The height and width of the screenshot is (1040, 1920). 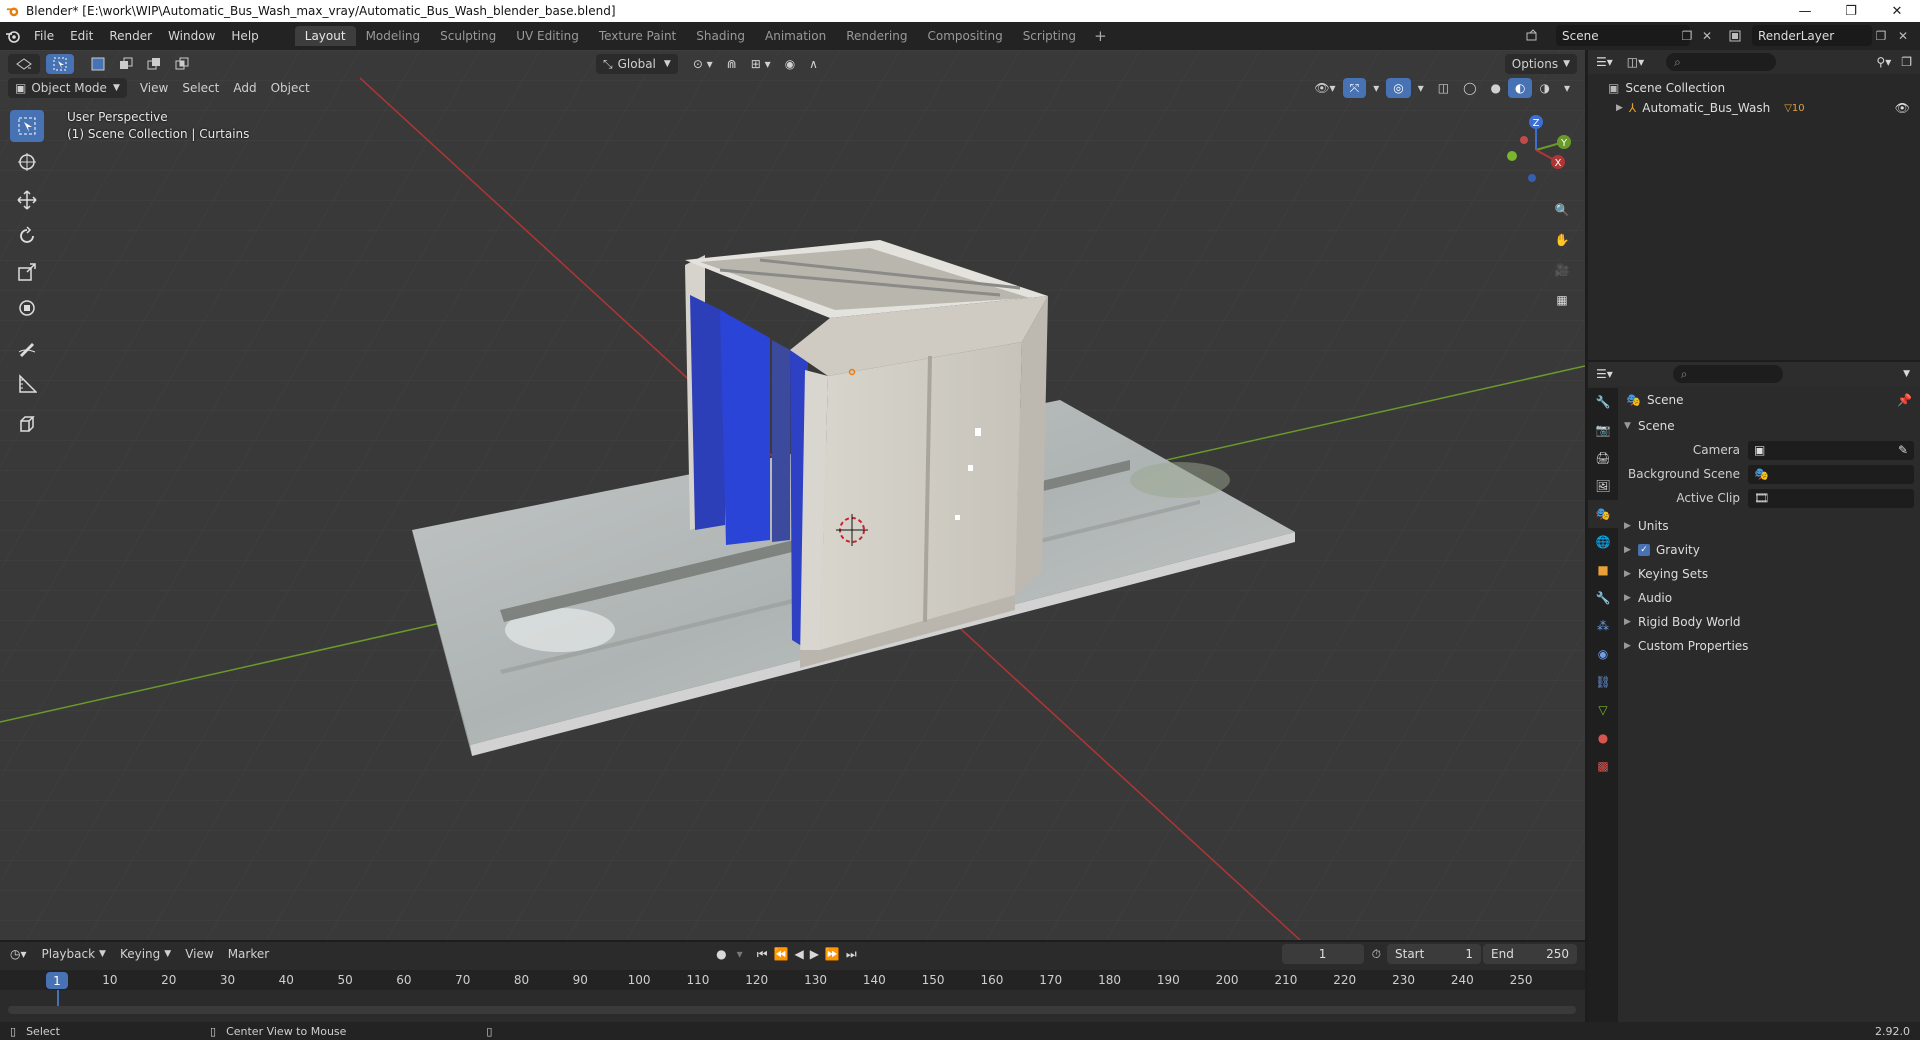 What do you see at coordinates (740, 954) in the screenshot?
I see `auto-keying-dropdown-icon: ▾` at bounding box center [740, 954].